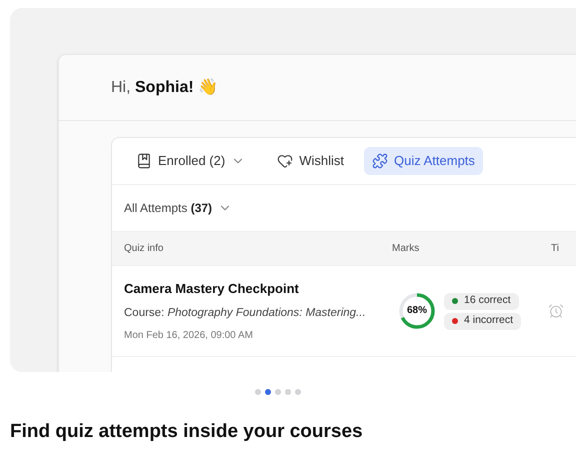 Image resolution: width=576 pixels, height=450 pixels. What do you see at coordinates (555, 249) in the screenshot?
I see `column-header: Ti` at bounding box center [555, 249].